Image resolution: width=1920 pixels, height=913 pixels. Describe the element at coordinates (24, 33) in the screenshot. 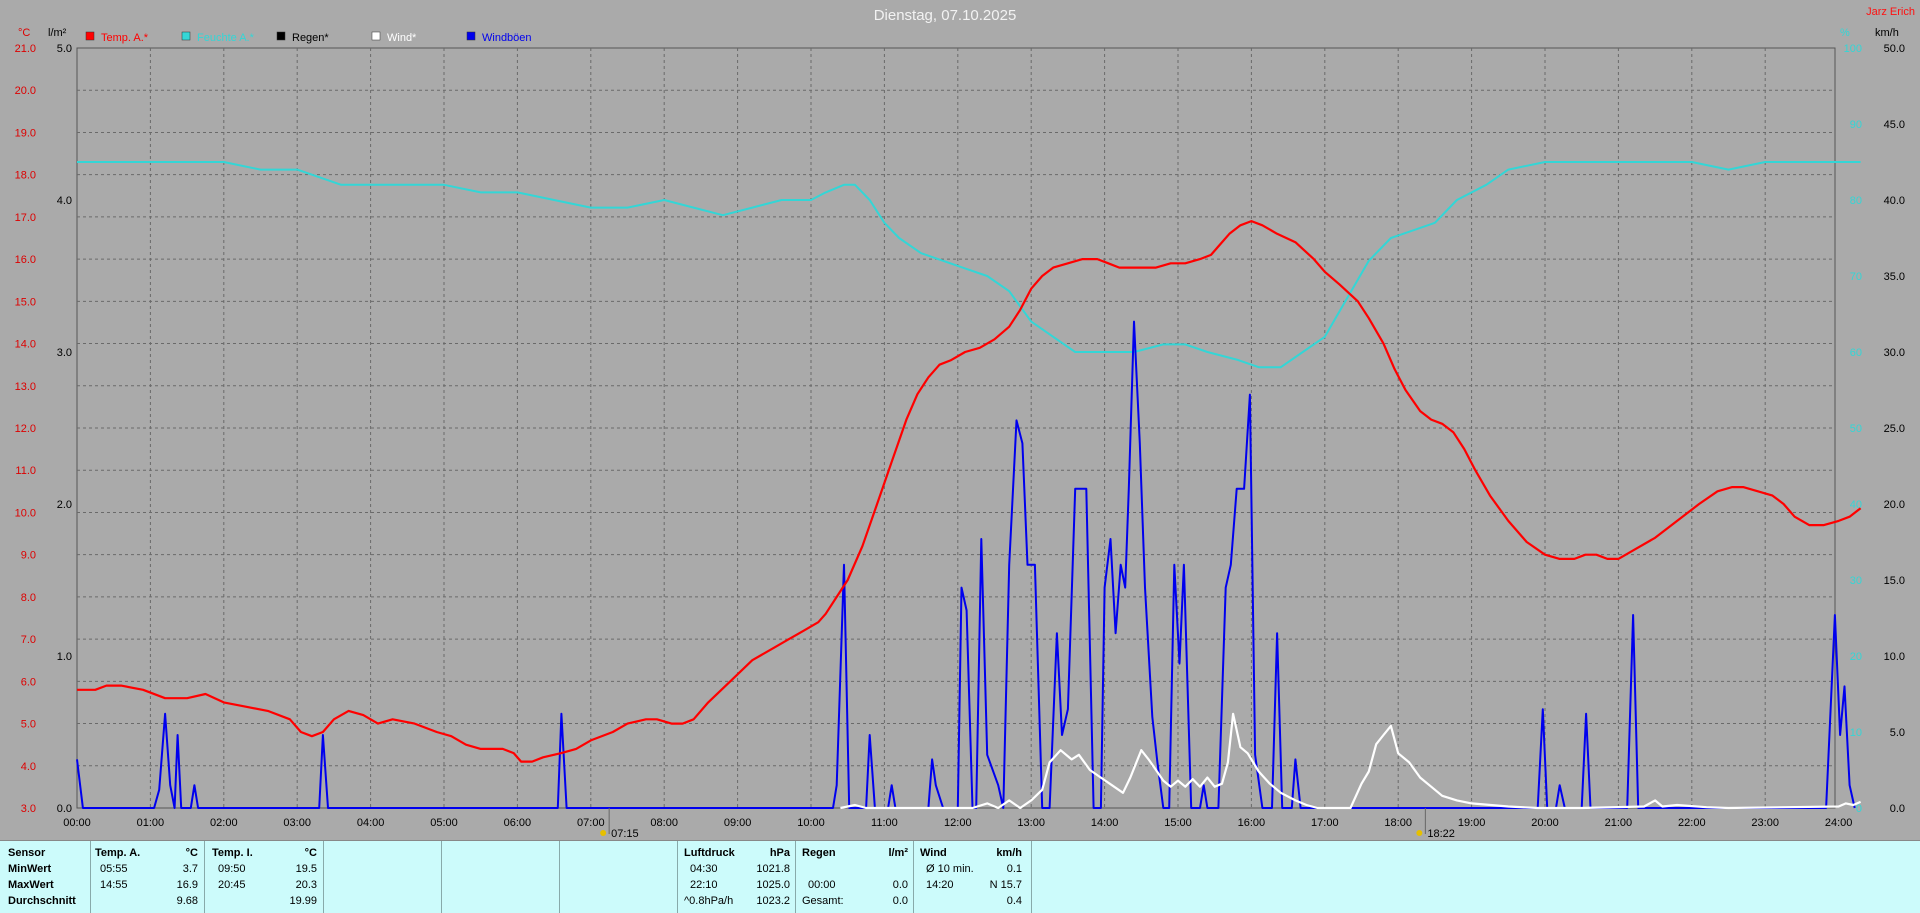

I see `temp-axis-unit: °C` at that location.